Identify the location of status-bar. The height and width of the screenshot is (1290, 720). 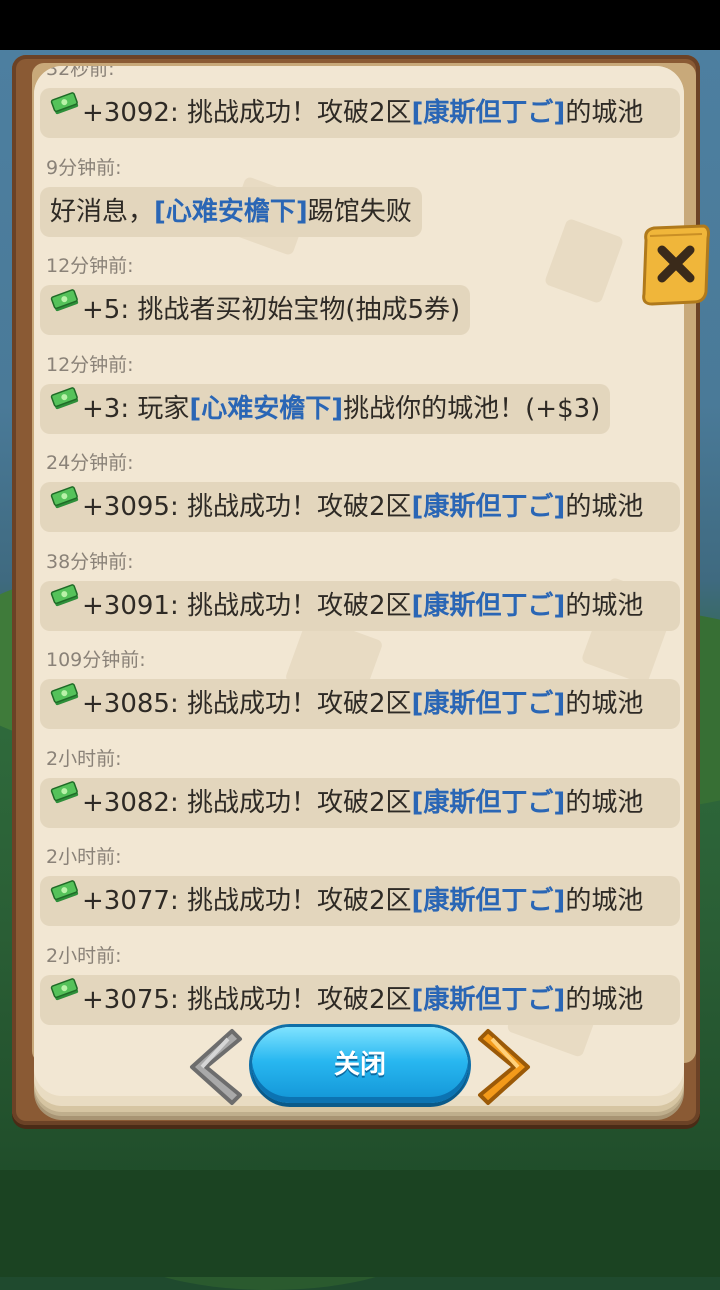
(360, 25).